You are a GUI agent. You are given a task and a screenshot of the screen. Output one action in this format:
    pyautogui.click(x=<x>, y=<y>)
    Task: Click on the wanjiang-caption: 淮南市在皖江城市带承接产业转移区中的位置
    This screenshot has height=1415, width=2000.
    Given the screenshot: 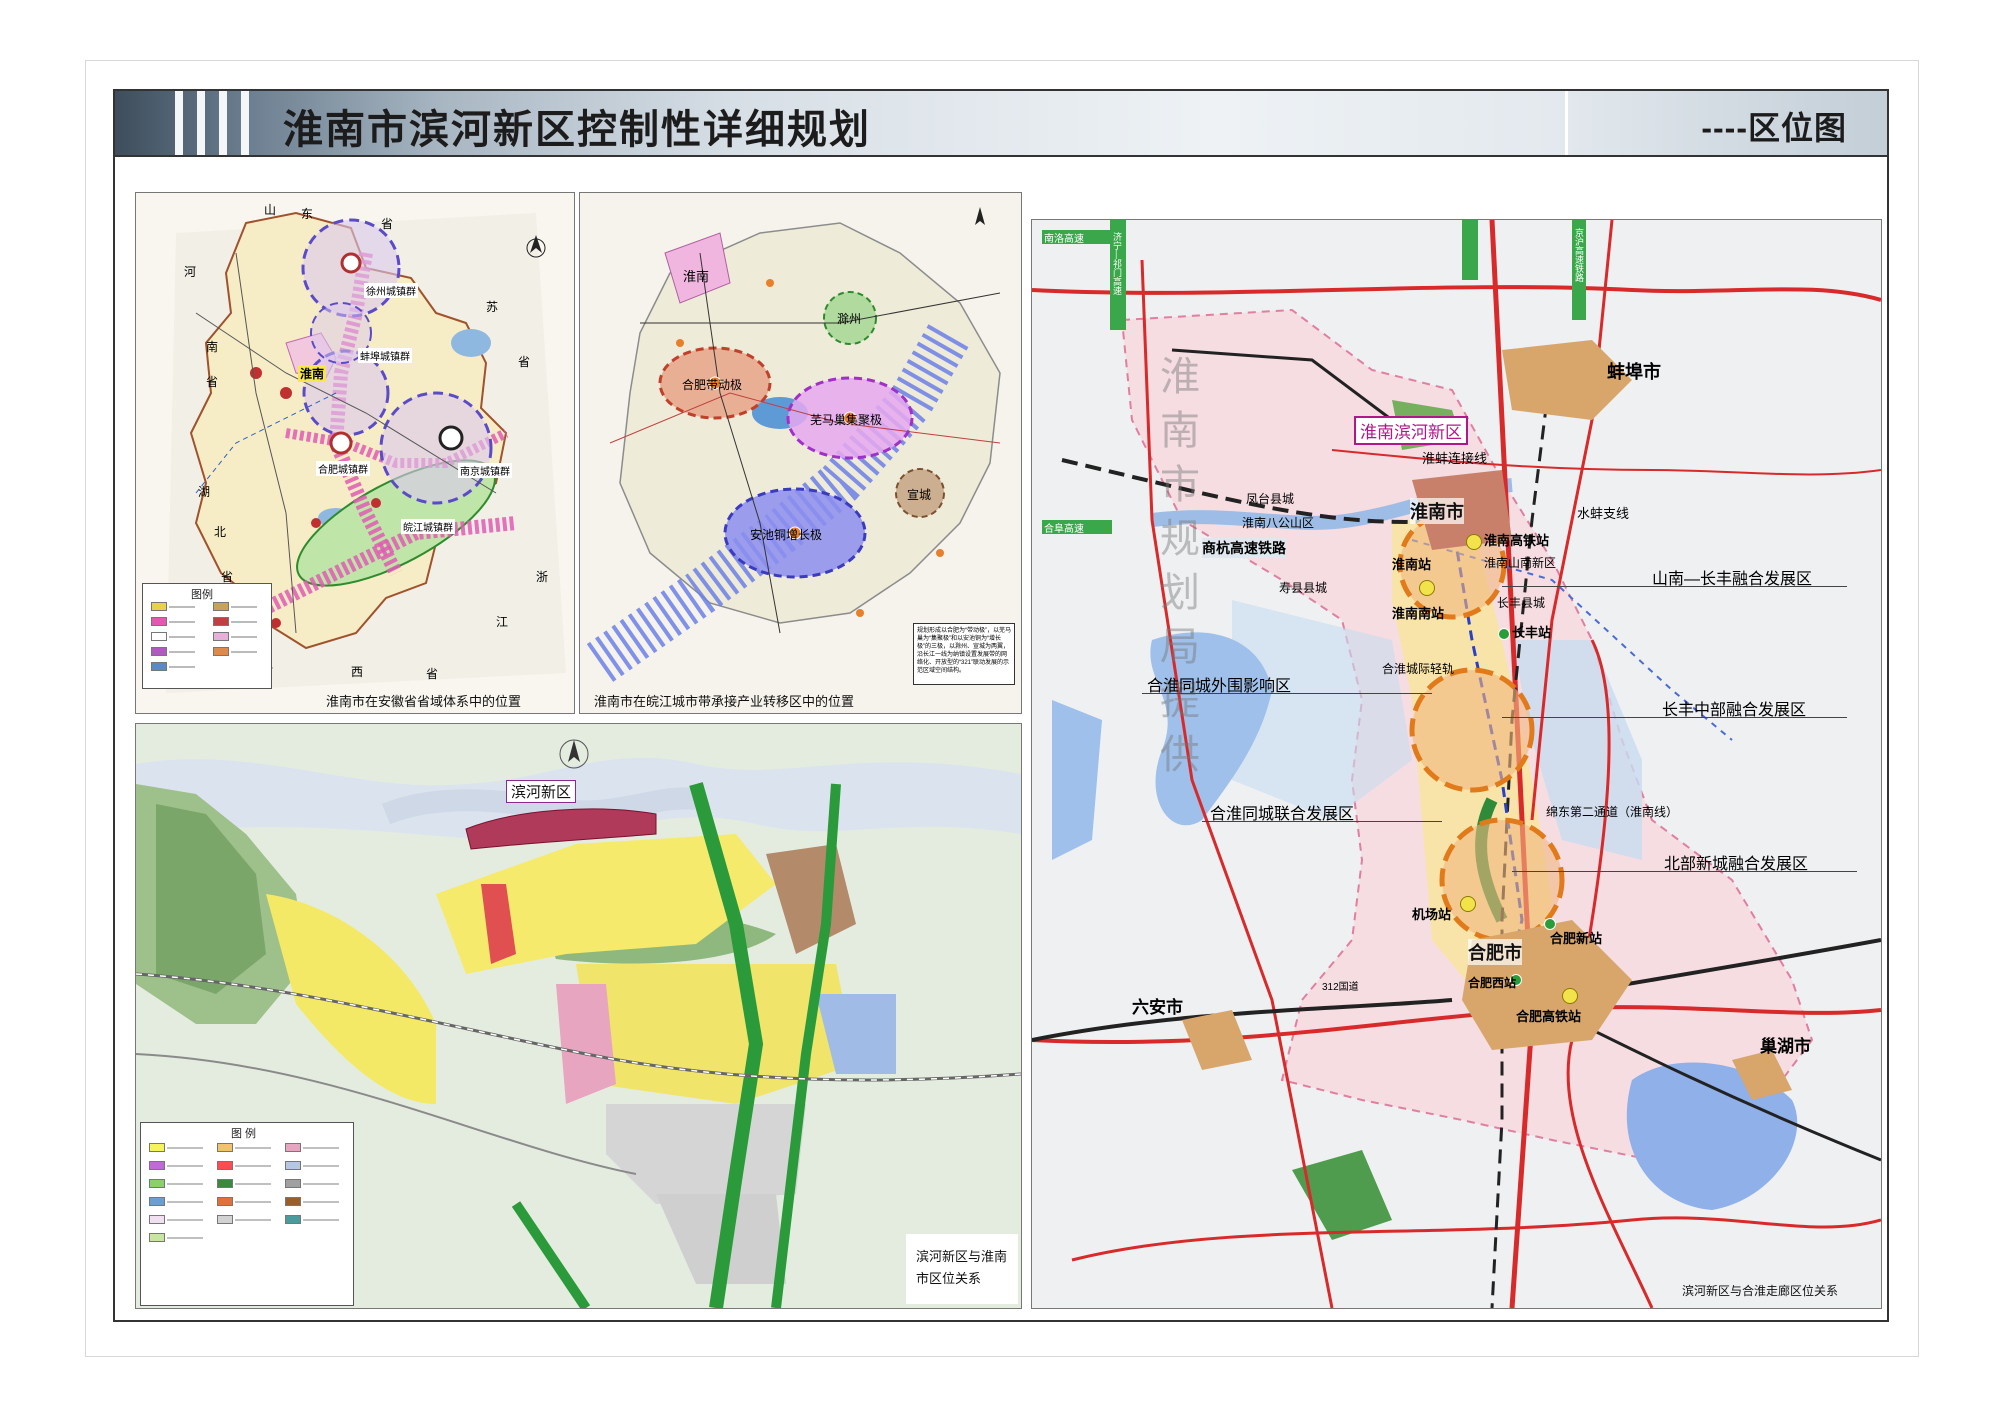 What is the action you would take?
    pyautogui.click(x=724, y=701)
    